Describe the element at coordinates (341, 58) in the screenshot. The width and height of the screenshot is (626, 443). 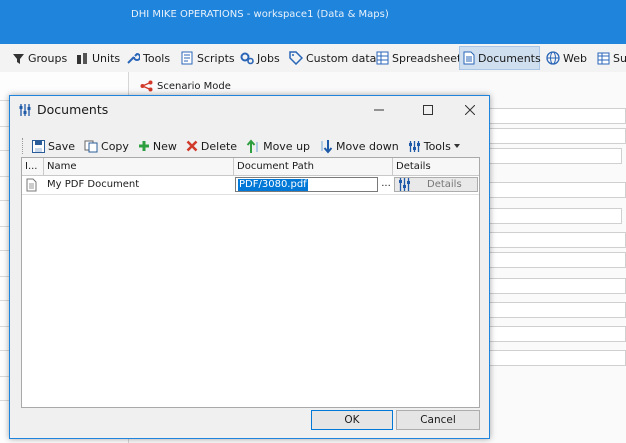
I see `ribbon-custom-data-label: Custom data` at that location.